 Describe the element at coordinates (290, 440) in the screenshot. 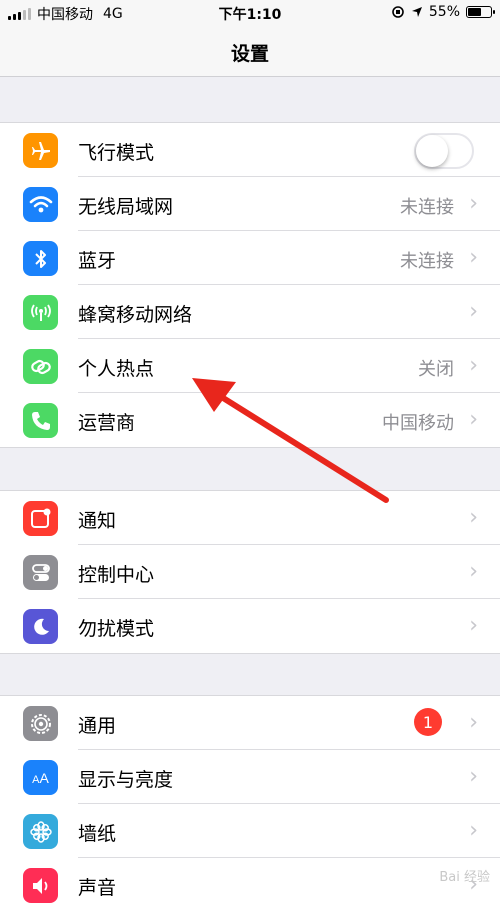

I see `annotation-arrow` at that location.